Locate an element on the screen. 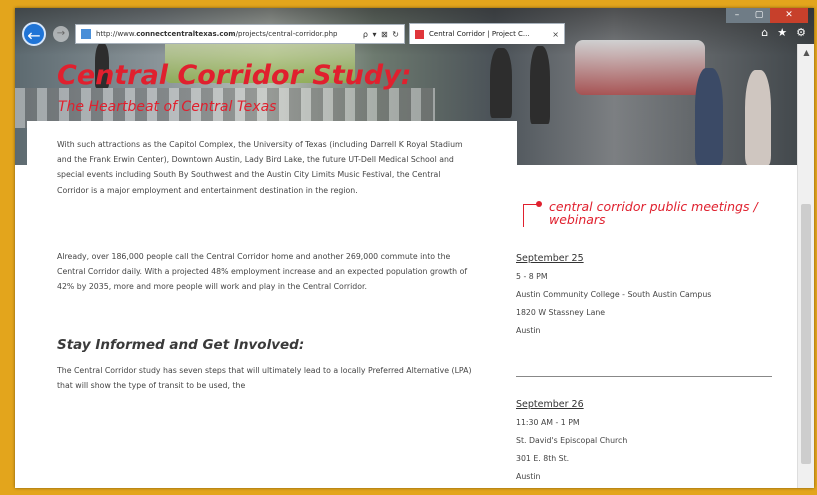 The height and width of the screenshot is (495, 817). home-icon: ⌂ is located at coordinates (764, 32).